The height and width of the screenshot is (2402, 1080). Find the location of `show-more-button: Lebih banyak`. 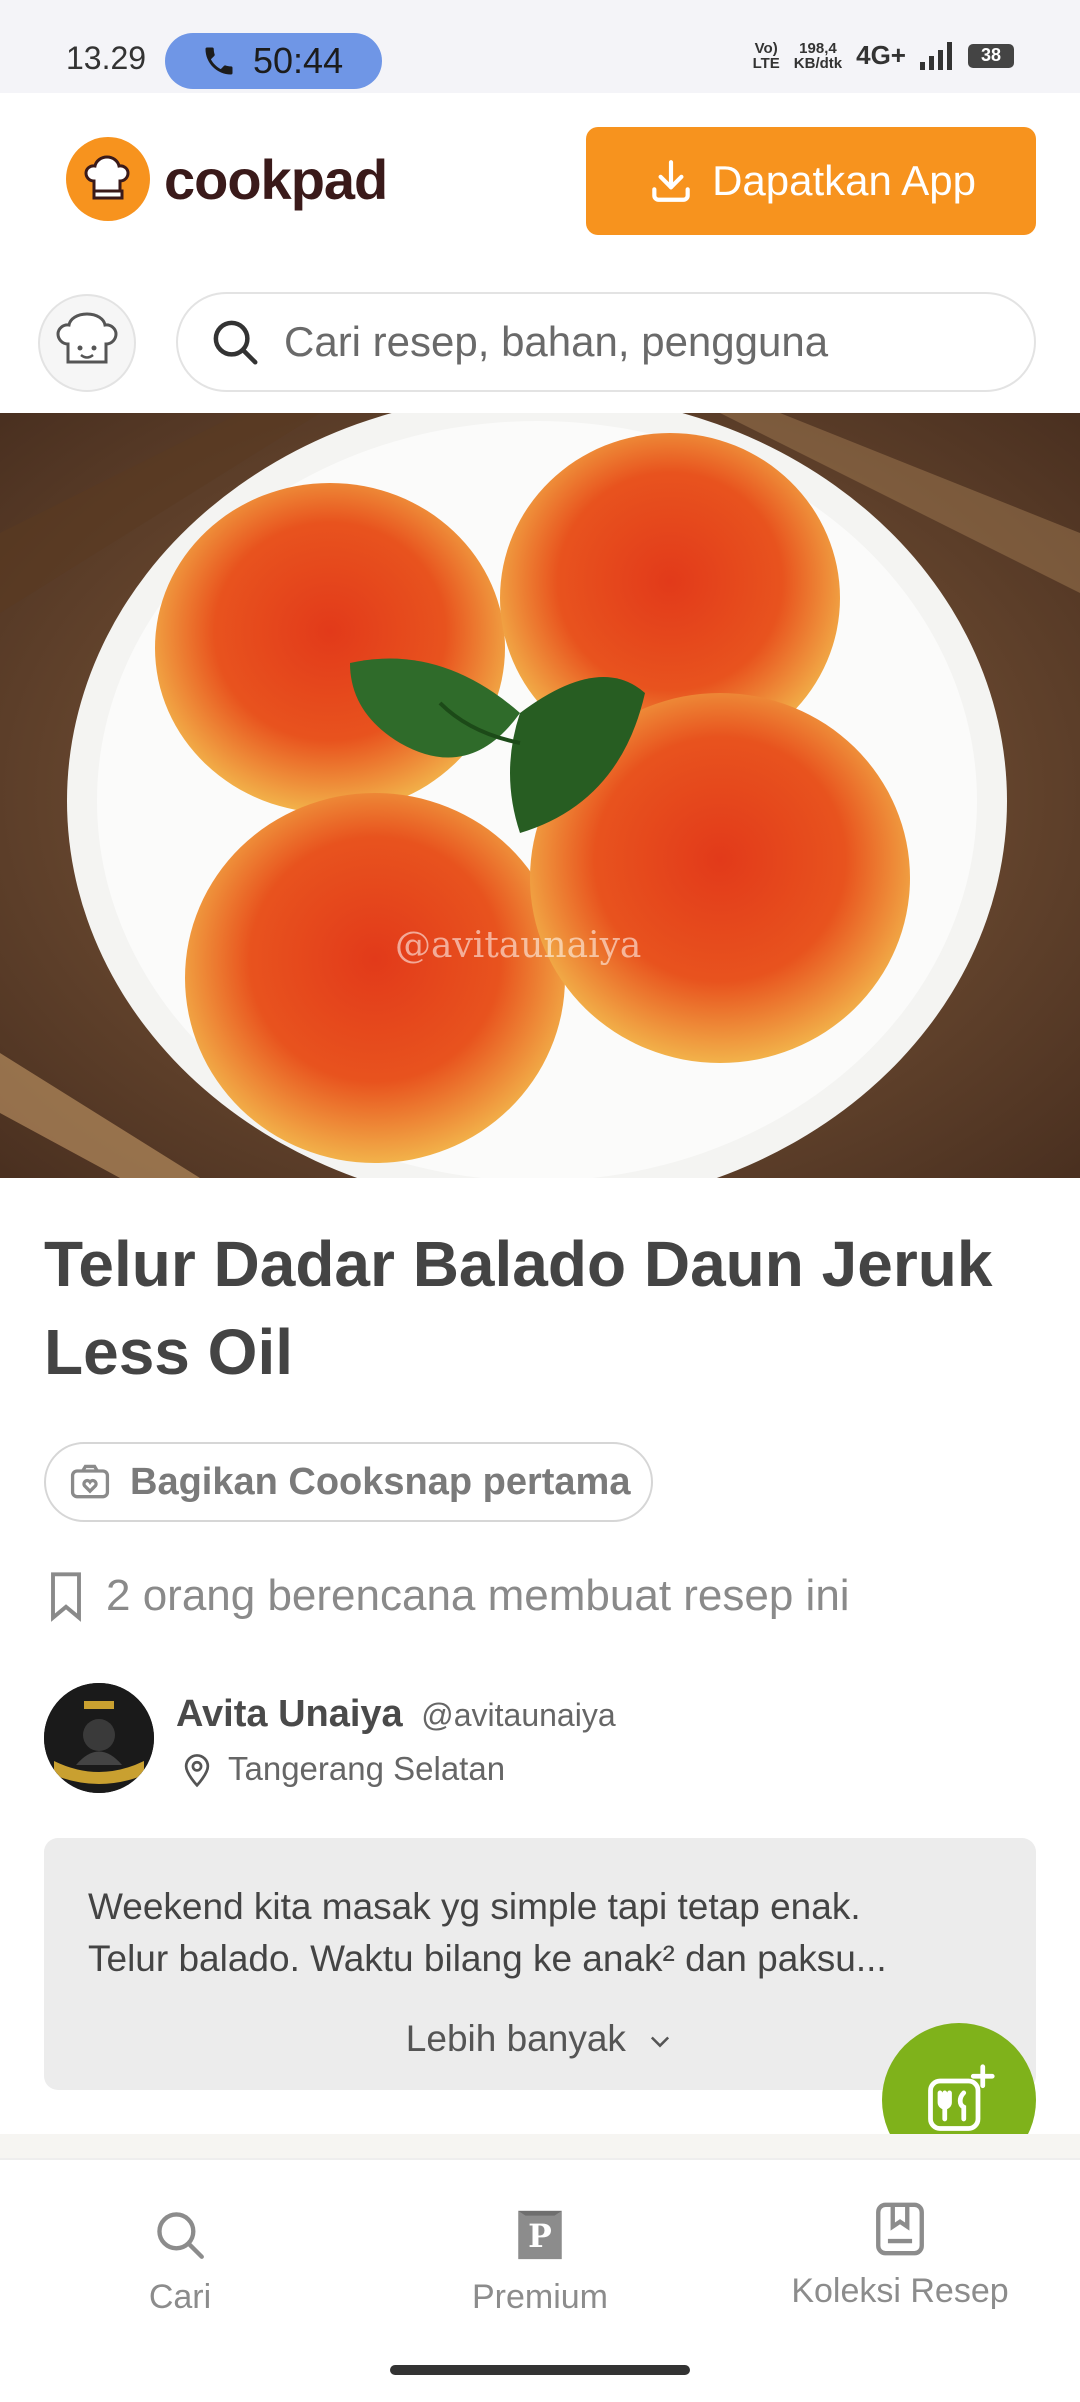

show-more-button: Lebih banyak is located at coordinates (540, 2039).